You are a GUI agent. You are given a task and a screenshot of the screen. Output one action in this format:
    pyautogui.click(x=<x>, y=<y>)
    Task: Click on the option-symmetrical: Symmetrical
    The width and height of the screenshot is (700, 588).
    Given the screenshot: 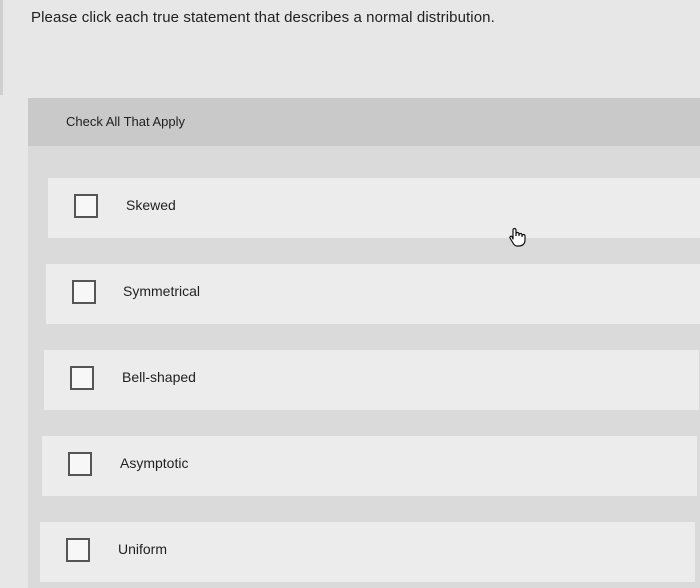 What is the action you would take?
    pyautogui.click(x=373, y=294)
    